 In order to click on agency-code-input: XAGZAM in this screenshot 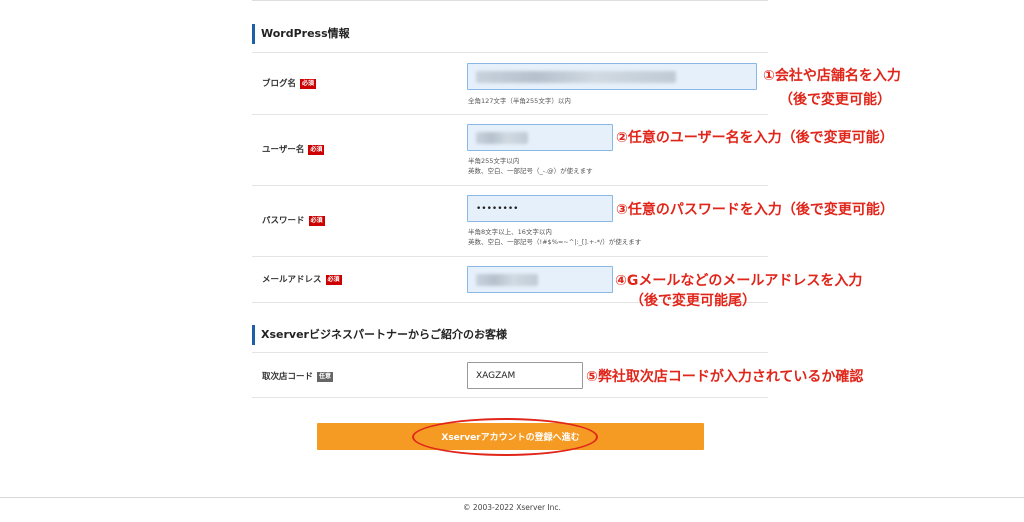, I will do `click(525, 375)`.